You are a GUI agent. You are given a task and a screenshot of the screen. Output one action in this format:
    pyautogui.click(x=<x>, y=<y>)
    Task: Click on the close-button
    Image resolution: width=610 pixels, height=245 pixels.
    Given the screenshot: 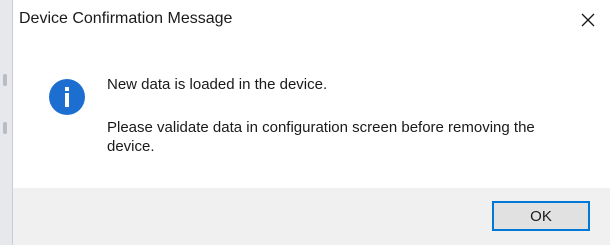 What is the action you would take?
    pyautogui.click(x=588, y=20)
    